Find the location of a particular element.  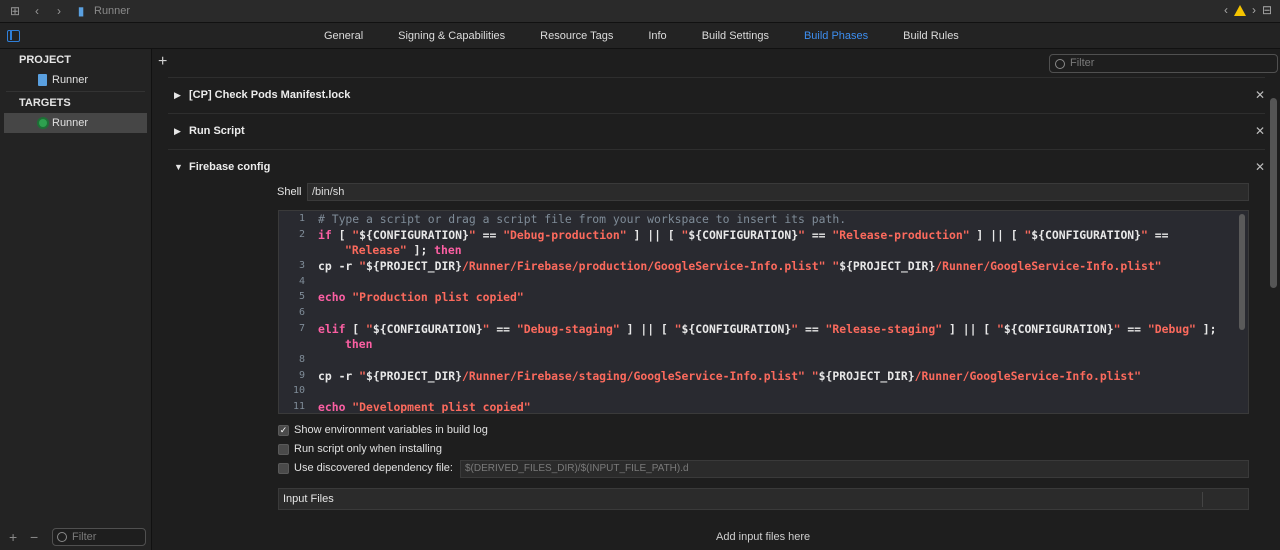

shell-input: /bin/sh is located at coordinates (778, 192).